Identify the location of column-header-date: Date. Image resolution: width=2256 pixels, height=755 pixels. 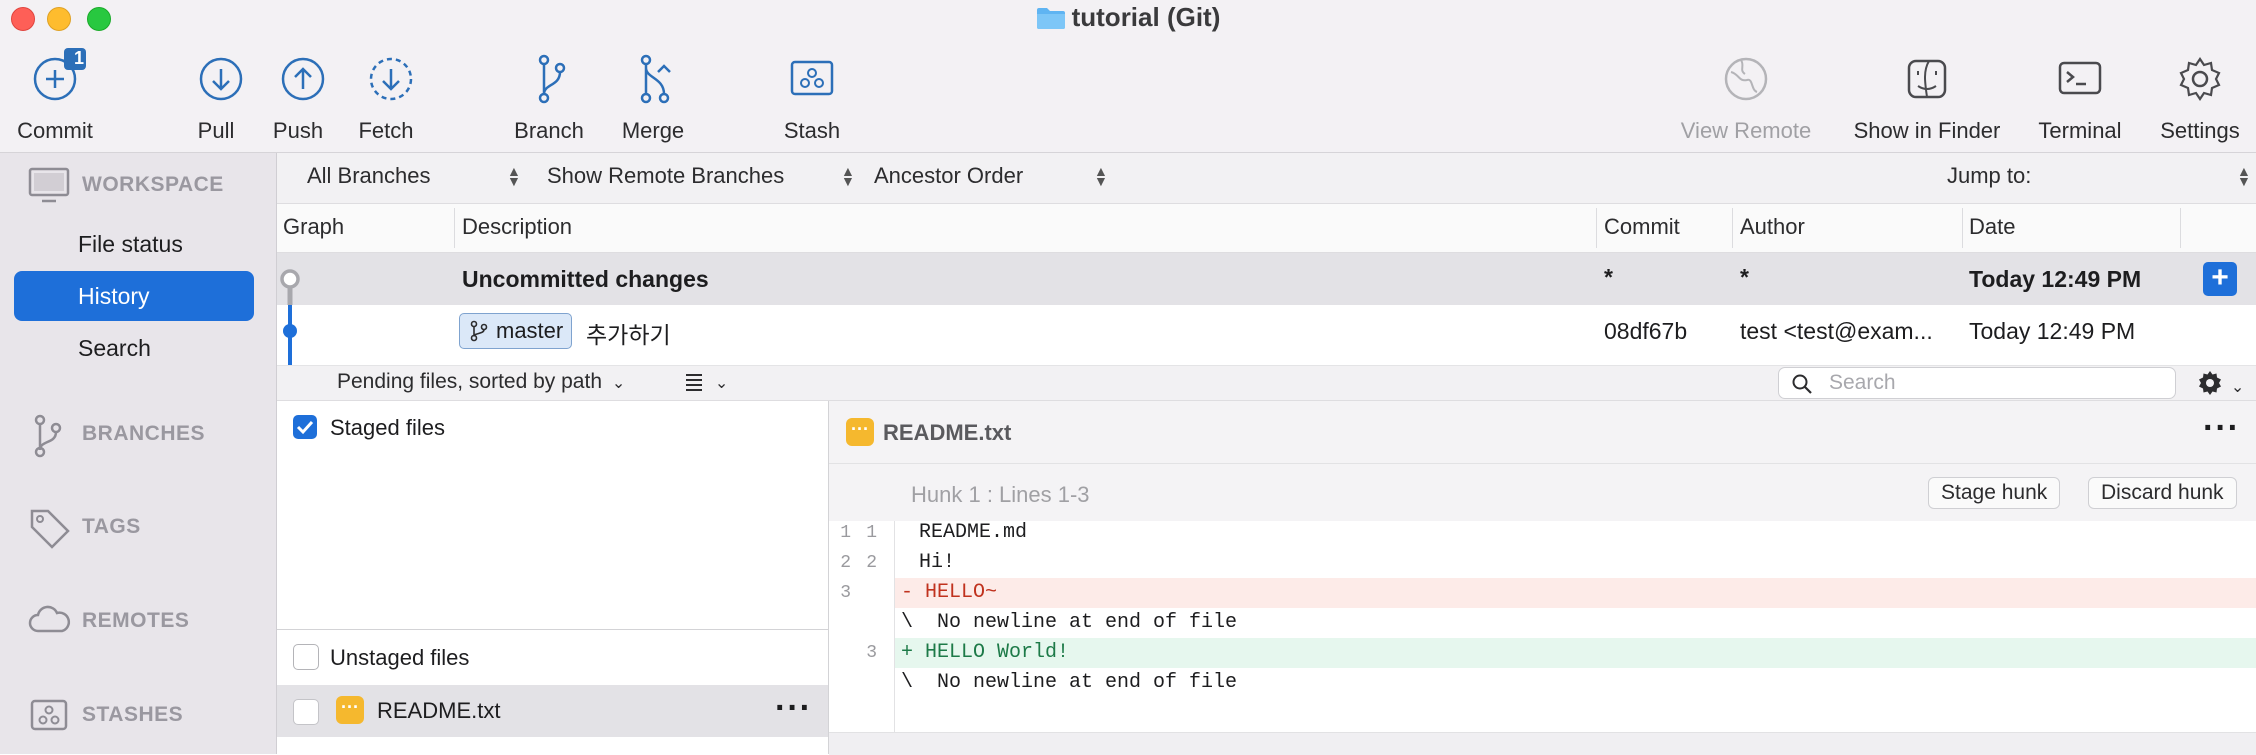
(1992, 227).